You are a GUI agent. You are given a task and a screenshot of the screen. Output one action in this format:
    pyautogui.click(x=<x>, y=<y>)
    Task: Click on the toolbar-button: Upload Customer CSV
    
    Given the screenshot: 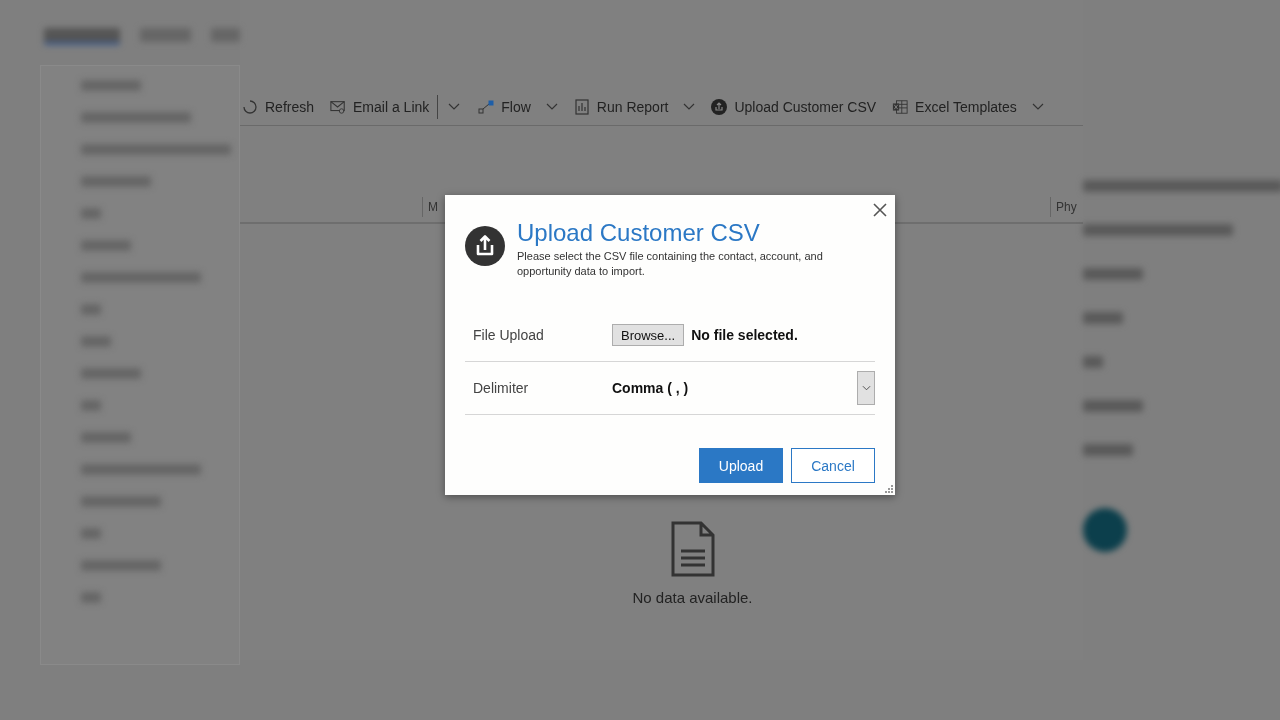 What is the action you would take?
    pyautogui.click(x=794, y=106)
    